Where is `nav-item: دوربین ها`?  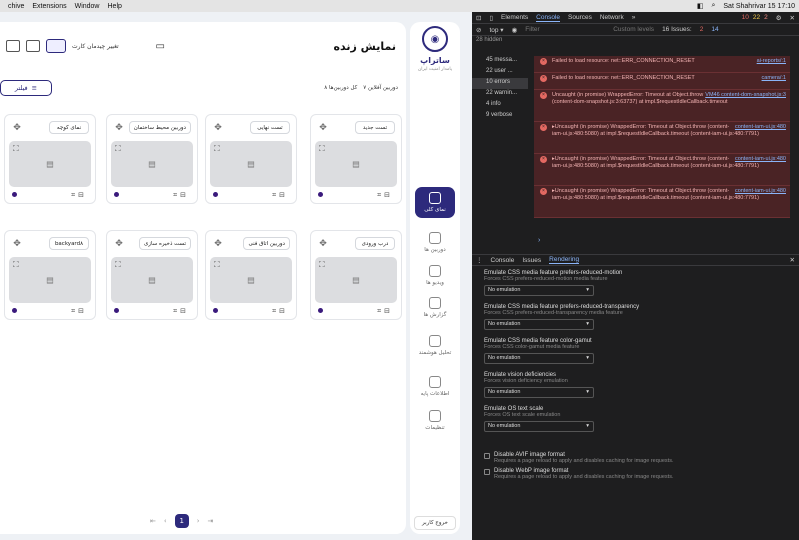 nav-item: دوربین ها is located at coordinates (435, 242).